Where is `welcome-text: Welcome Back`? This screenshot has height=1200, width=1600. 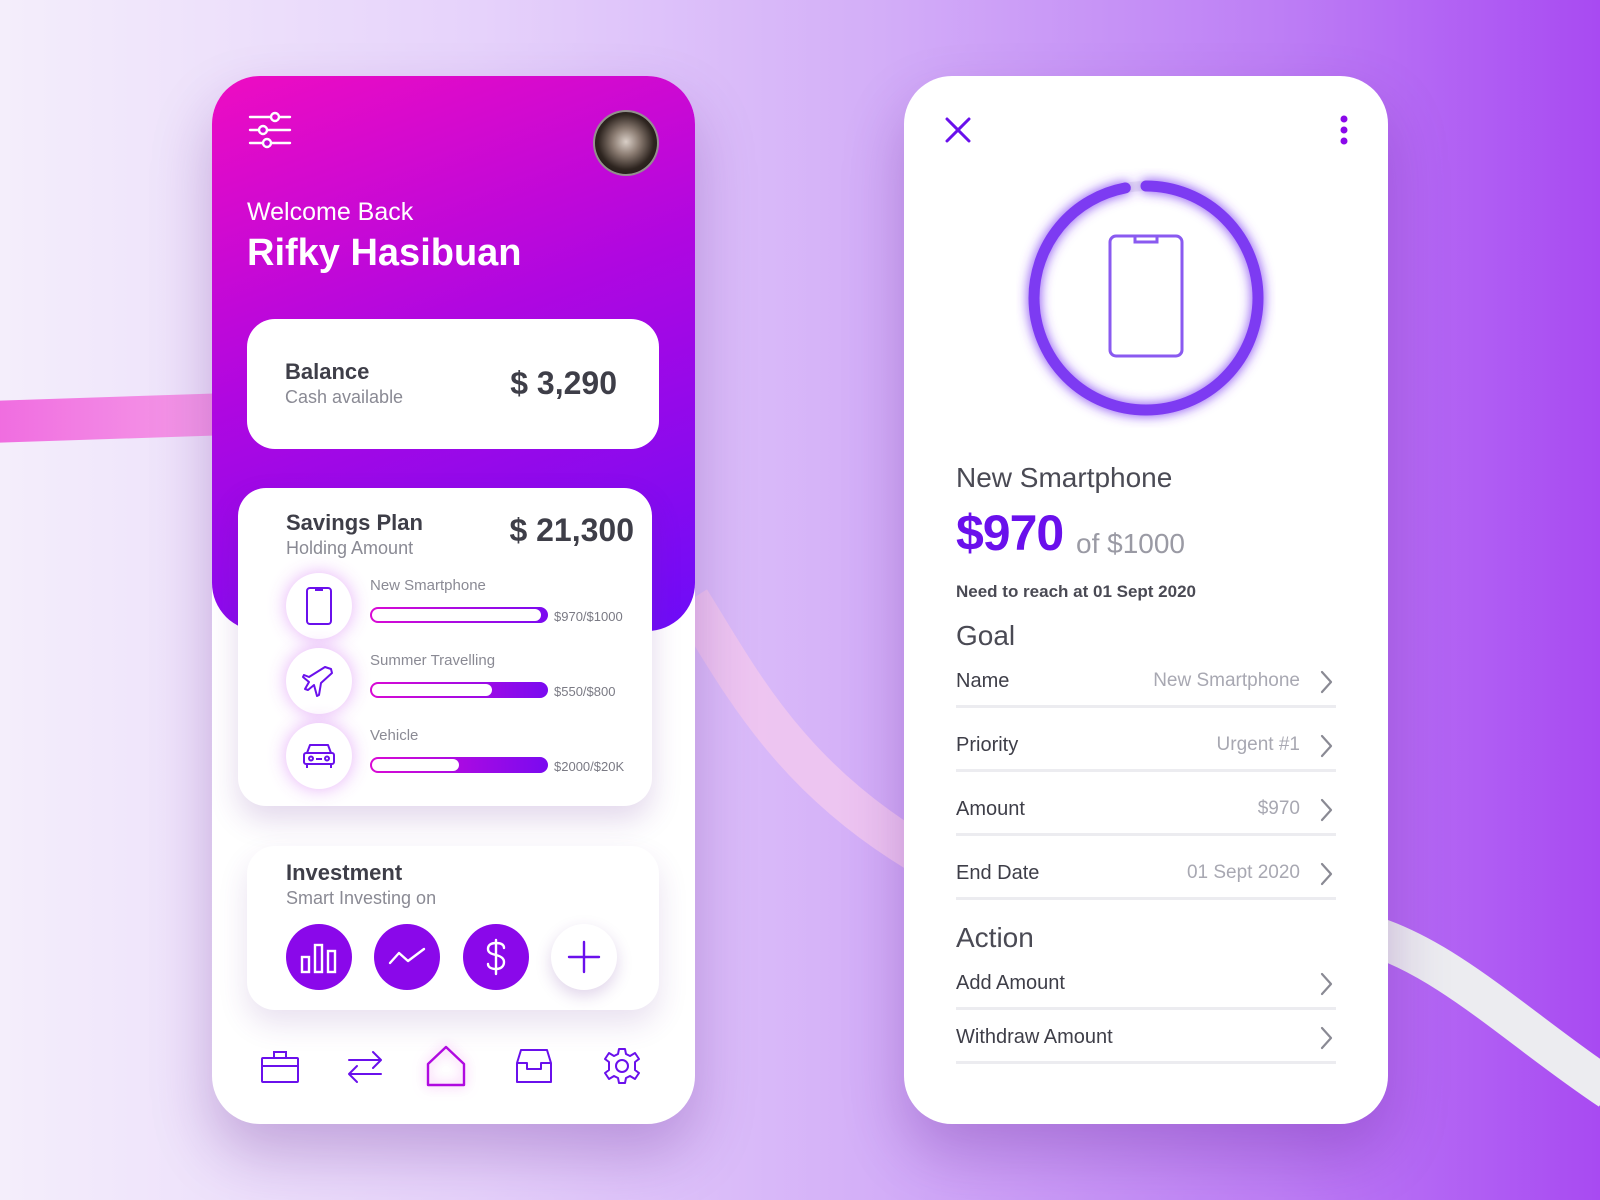
welcome-text: Welcome Back is located at coordinates (330, 212).